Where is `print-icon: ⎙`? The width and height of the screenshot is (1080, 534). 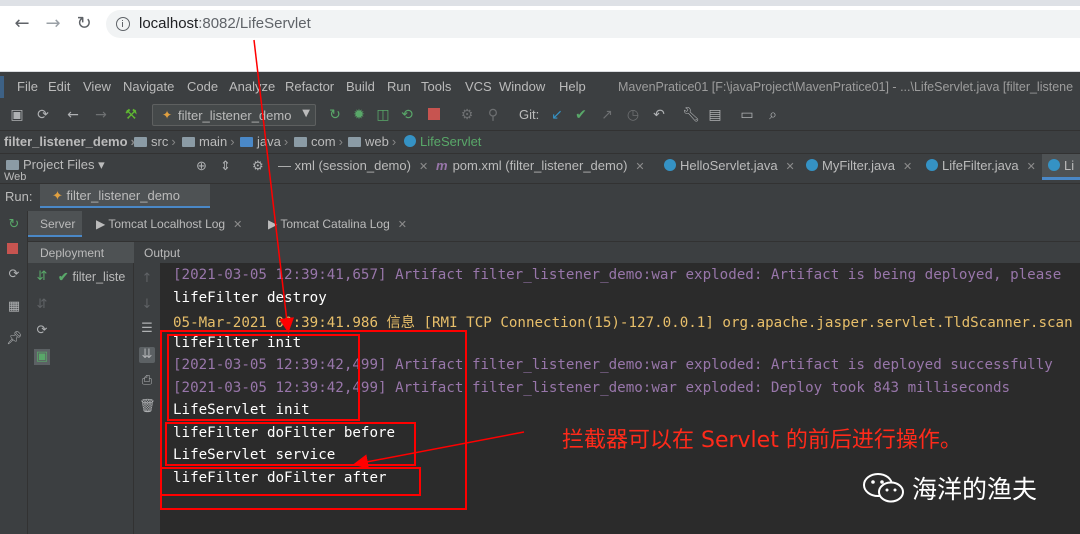
print-icon: ⎙ is located at coordinates (147, 381).